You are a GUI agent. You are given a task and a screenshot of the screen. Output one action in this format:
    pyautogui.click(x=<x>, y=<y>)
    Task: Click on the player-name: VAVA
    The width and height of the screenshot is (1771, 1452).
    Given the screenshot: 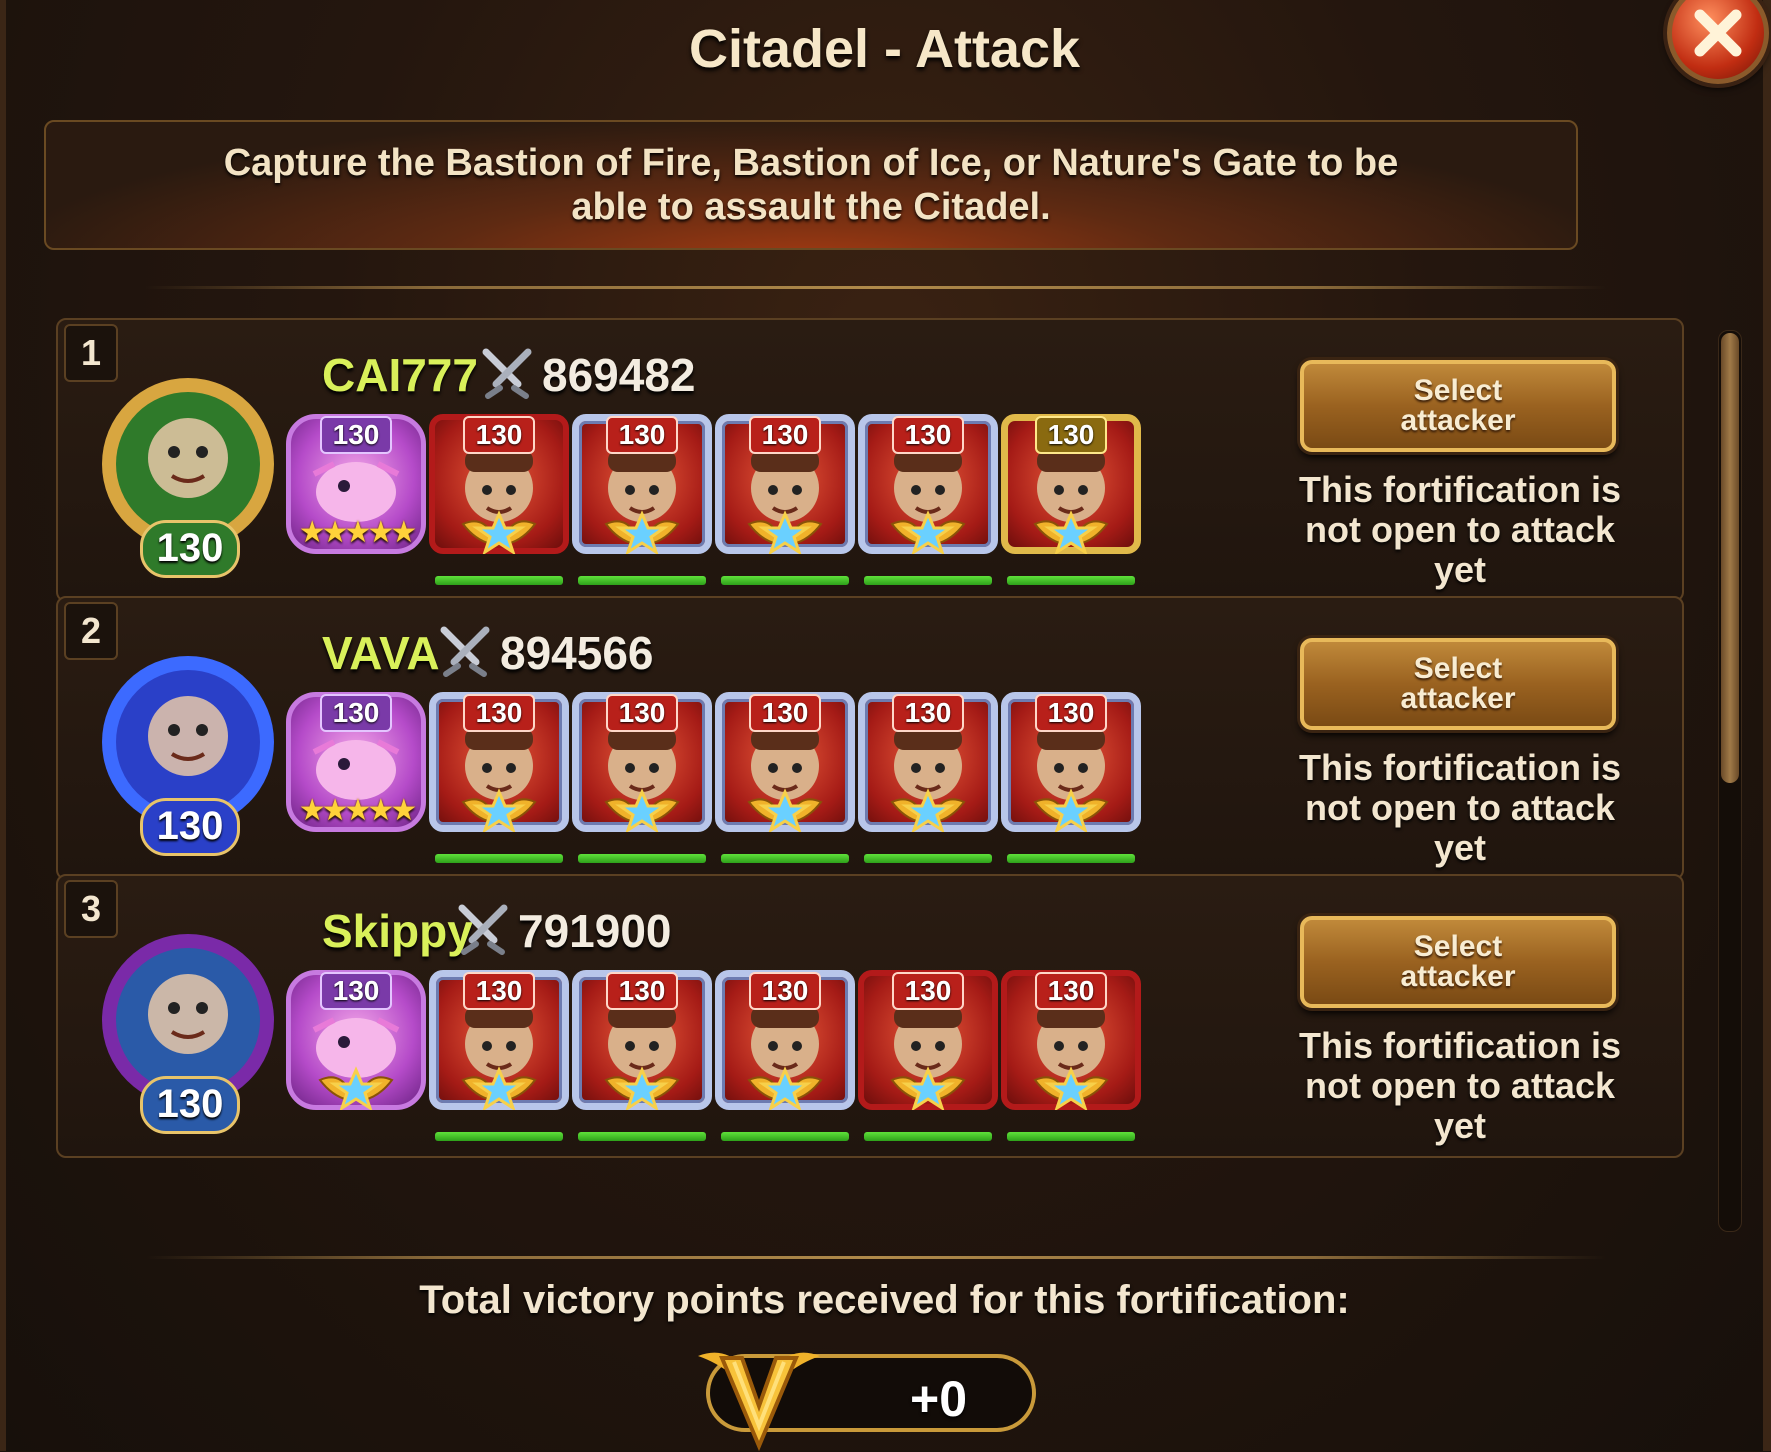 What is the action you would take?
    pyautogui.click(x=381, y=653)
    